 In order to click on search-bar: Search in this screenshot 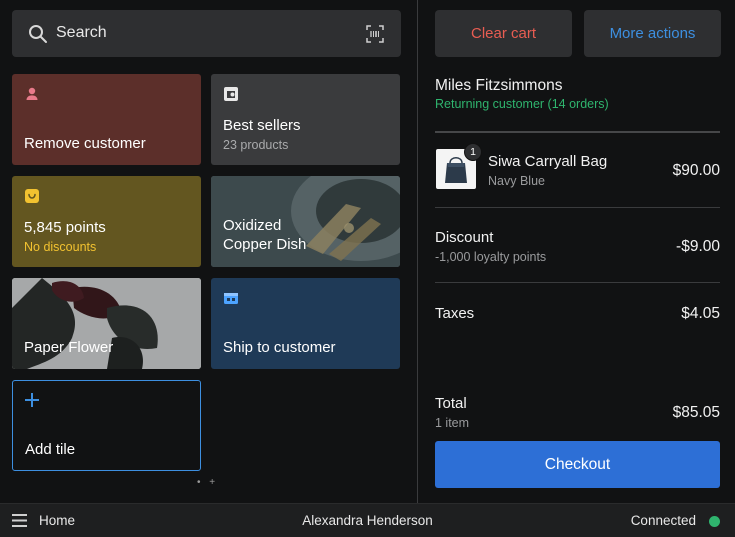, I will do `click(206, 33)`.